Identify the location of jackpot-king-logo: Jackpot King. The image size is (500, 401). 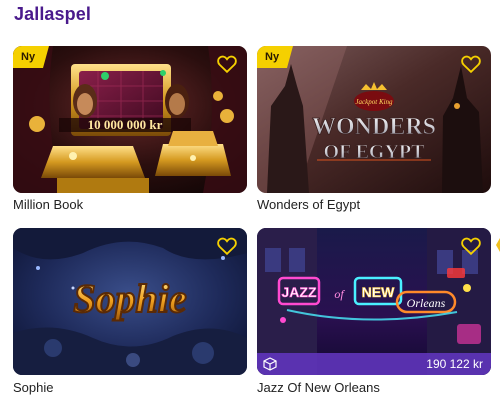
(374, 102).